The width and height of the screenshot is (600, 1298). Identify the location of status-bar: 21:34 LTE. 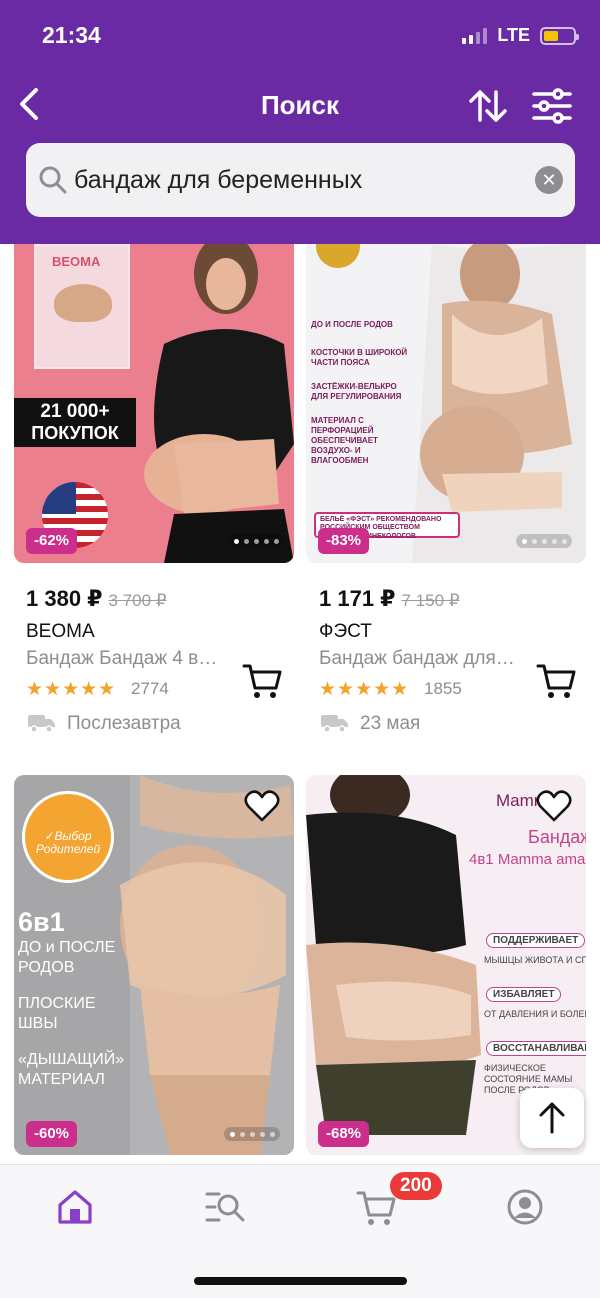
(300, 36).